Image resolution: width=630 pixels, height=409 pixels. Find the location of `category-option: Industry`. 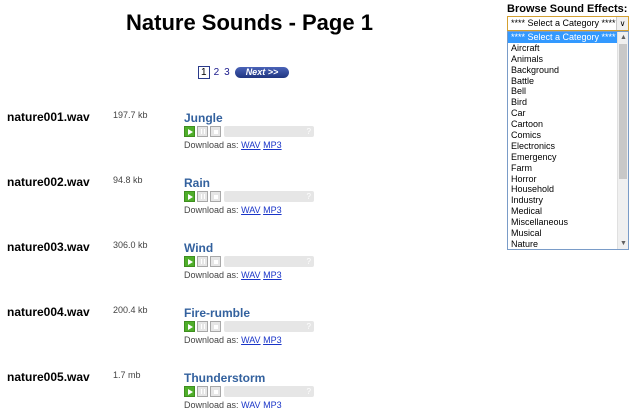

category-option: Industry is located at coordinates (563, 200).